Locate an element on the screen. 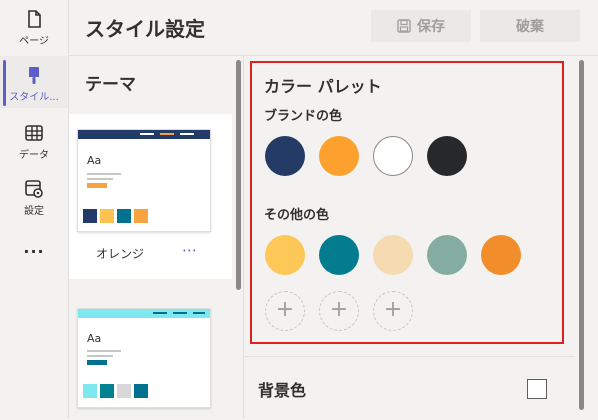  style-brush-icon is located at coordinates (34, 75).